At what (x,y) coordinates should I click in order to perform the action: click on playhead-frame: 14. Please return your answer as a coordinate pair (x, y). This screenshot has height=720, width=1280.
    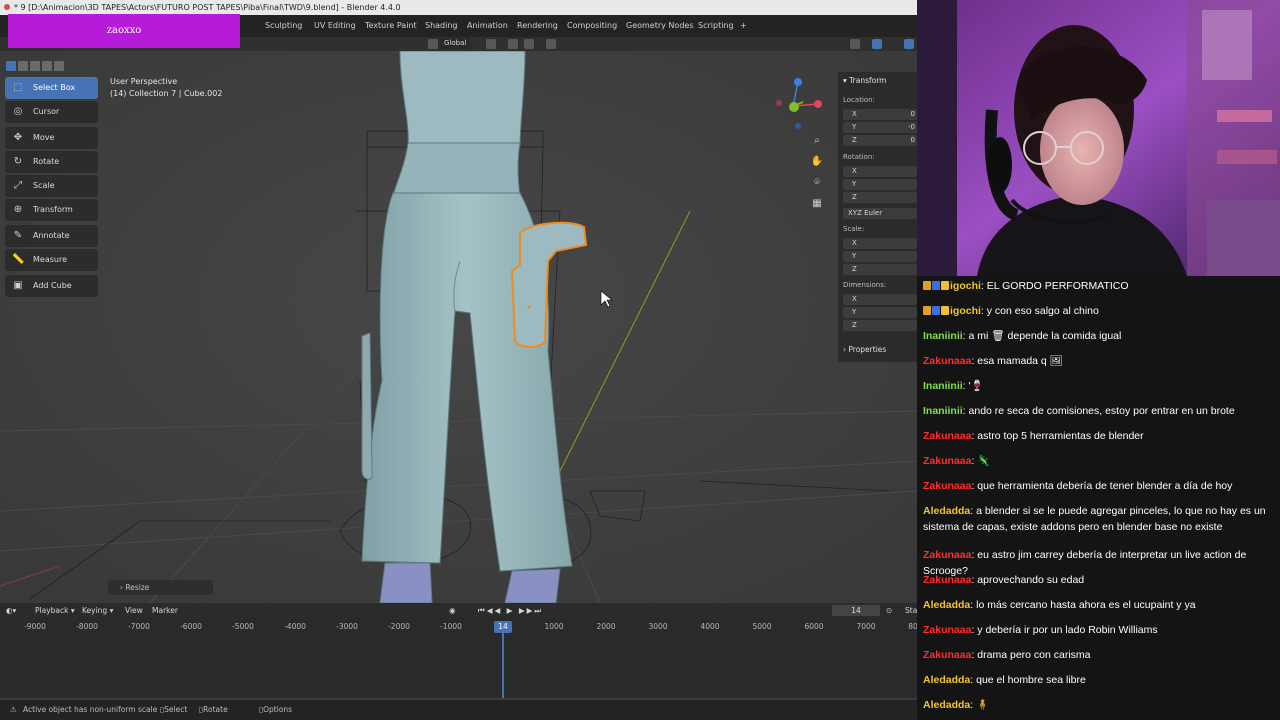
    Looking at the image, I should click on (503, 627).